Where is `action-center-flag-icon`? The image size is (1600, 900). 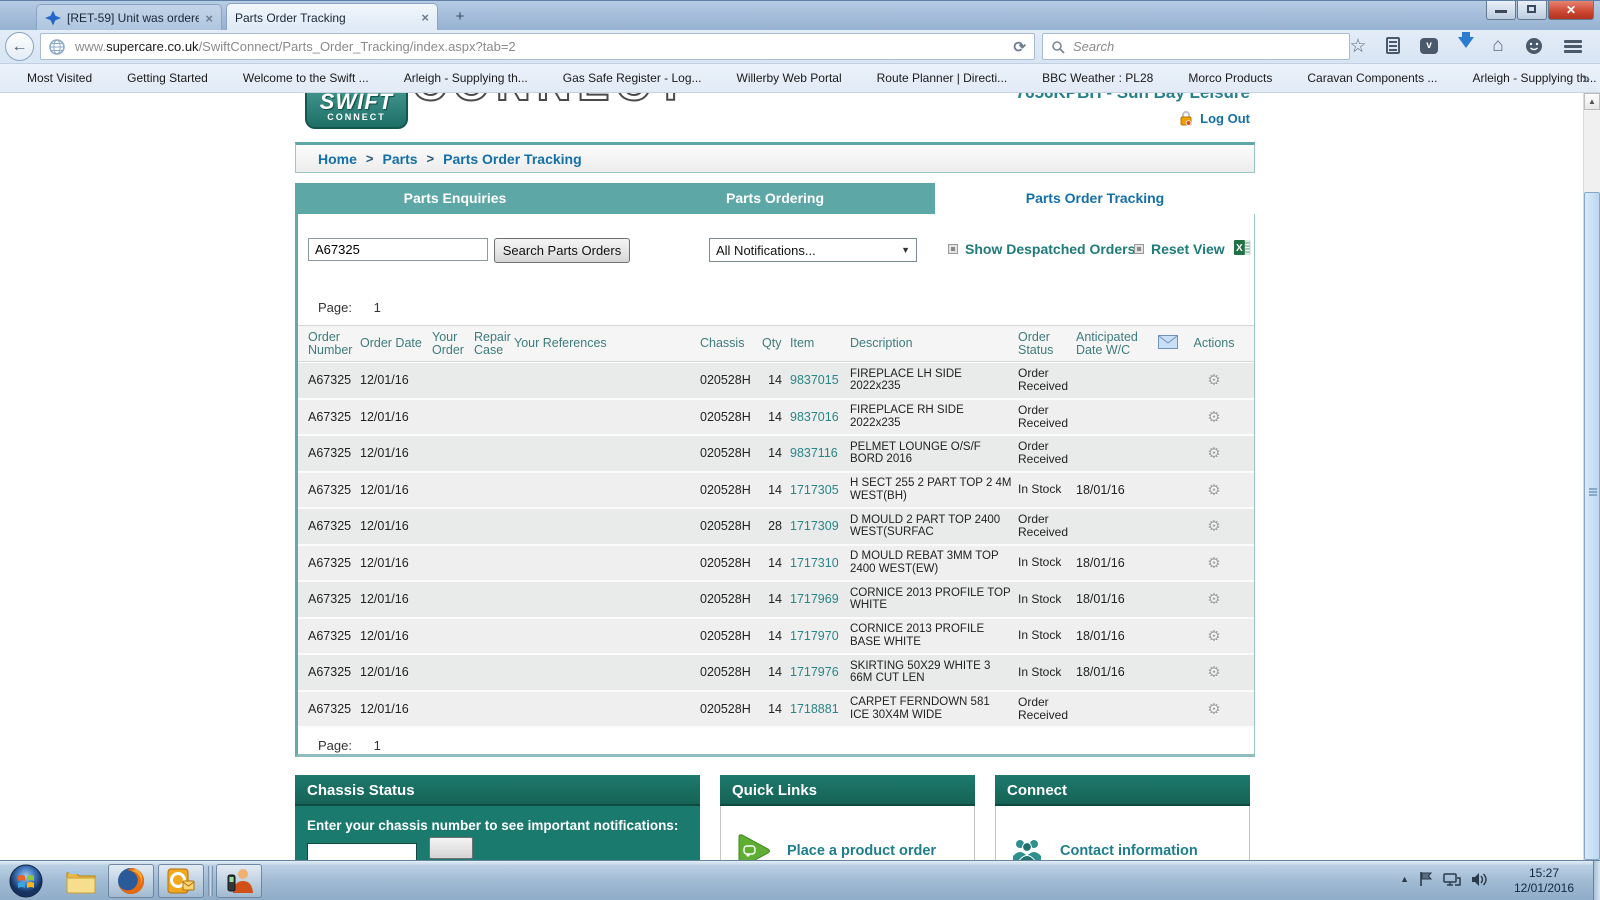 action-center-flag-icon is located at coordinates (1426, 879).